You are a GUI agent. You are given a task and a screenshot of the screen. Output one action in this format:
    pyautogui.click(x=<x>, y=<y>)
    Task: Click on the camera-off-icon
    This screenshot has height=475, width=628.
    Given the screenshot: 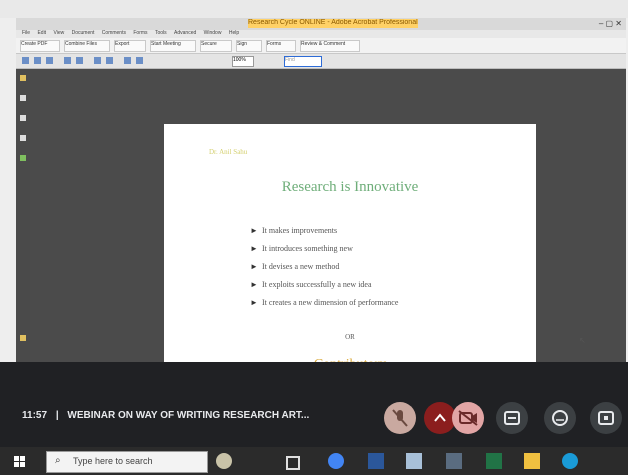 What is the action you would take?
    pyautogui.click(x=468, y=418)
    